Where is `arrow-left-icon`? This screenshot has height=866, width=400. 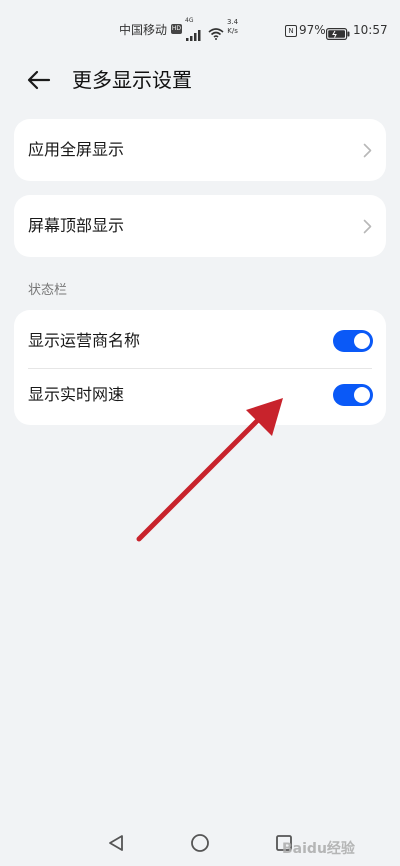 arrow-left-icon is located at coordinates (39, 80).